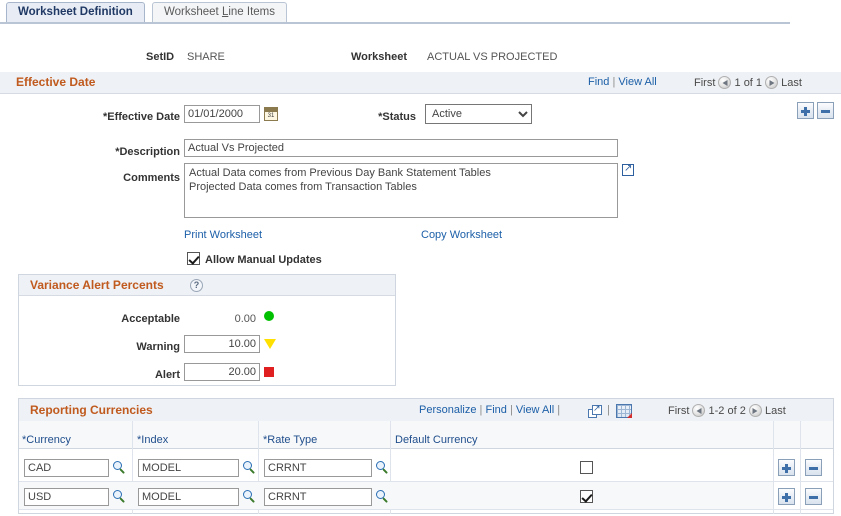 The width and height of the screenshot is (841, 516). Describe the element at coordinates (624, 411) in the screenshot. I see `download-to-excel-icon` at that location.